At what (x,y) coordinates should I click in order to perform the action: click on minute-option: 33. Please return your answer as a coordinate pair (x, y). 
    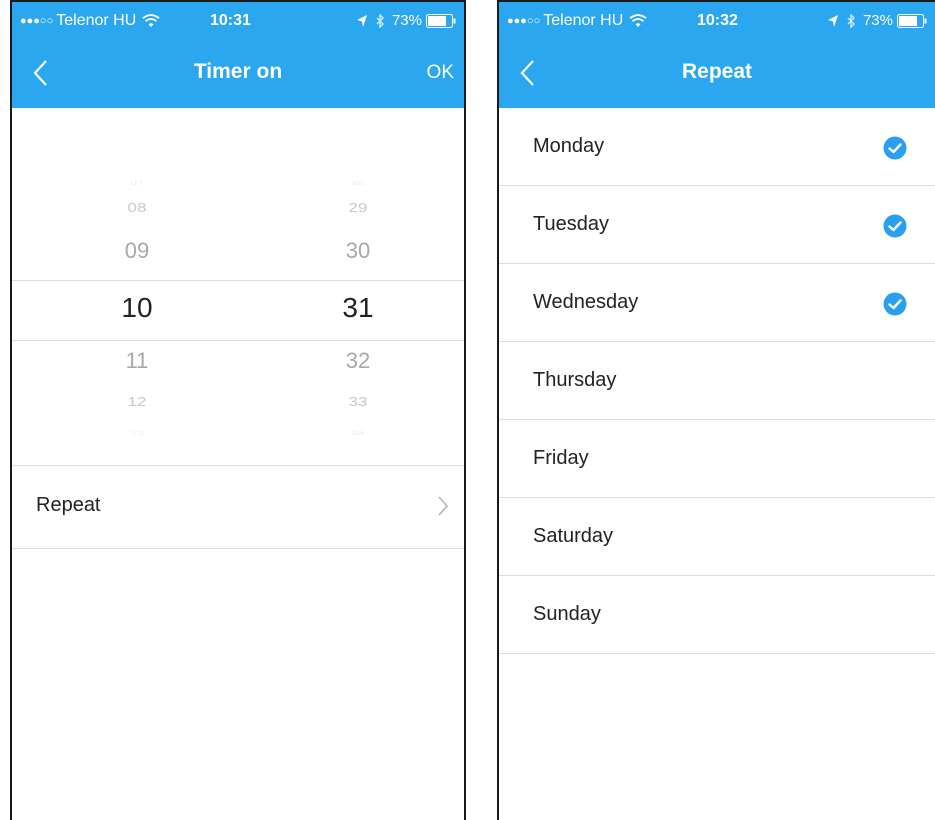
    Looking at the image, I should click on (358, 401).